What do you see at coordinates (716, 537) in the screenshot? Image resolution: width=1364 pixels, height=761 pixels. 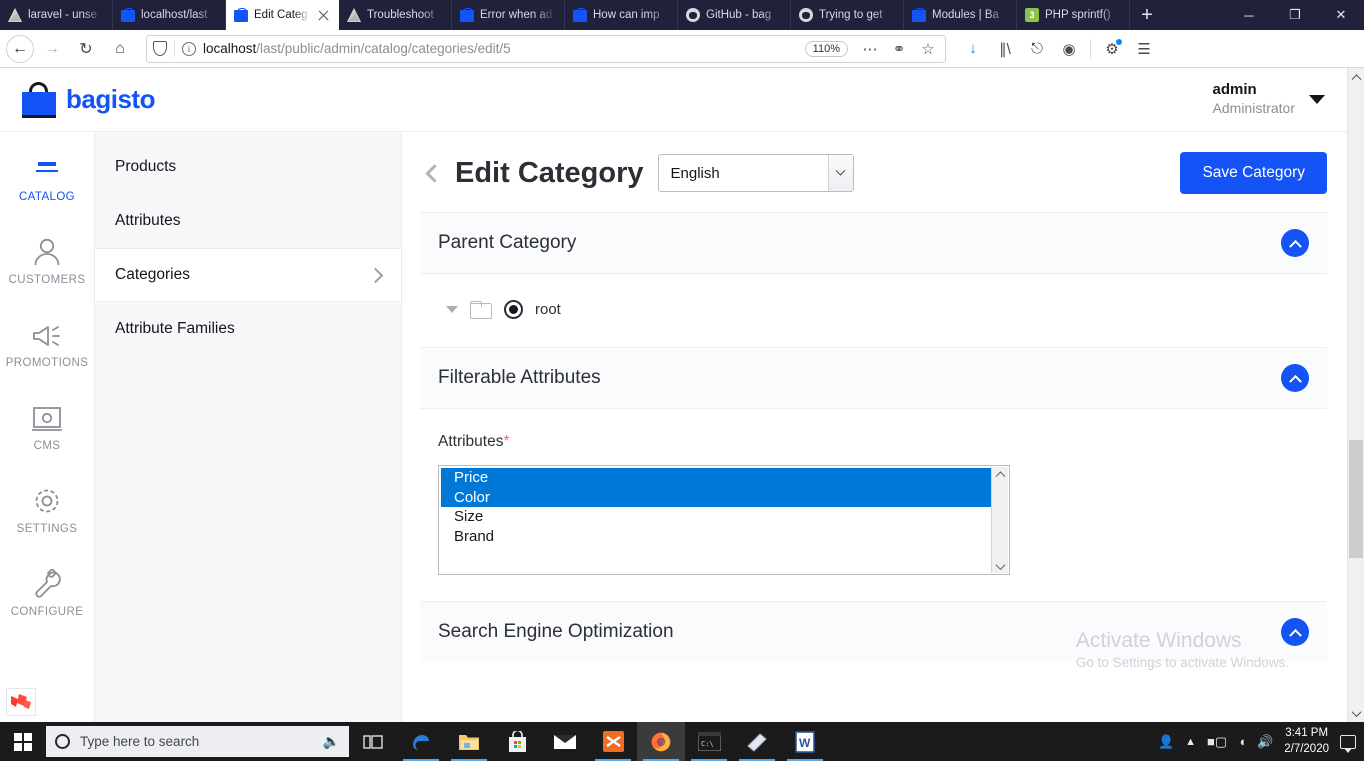 I see `multiselect-option: Brand` at bounding box center [716, 537].